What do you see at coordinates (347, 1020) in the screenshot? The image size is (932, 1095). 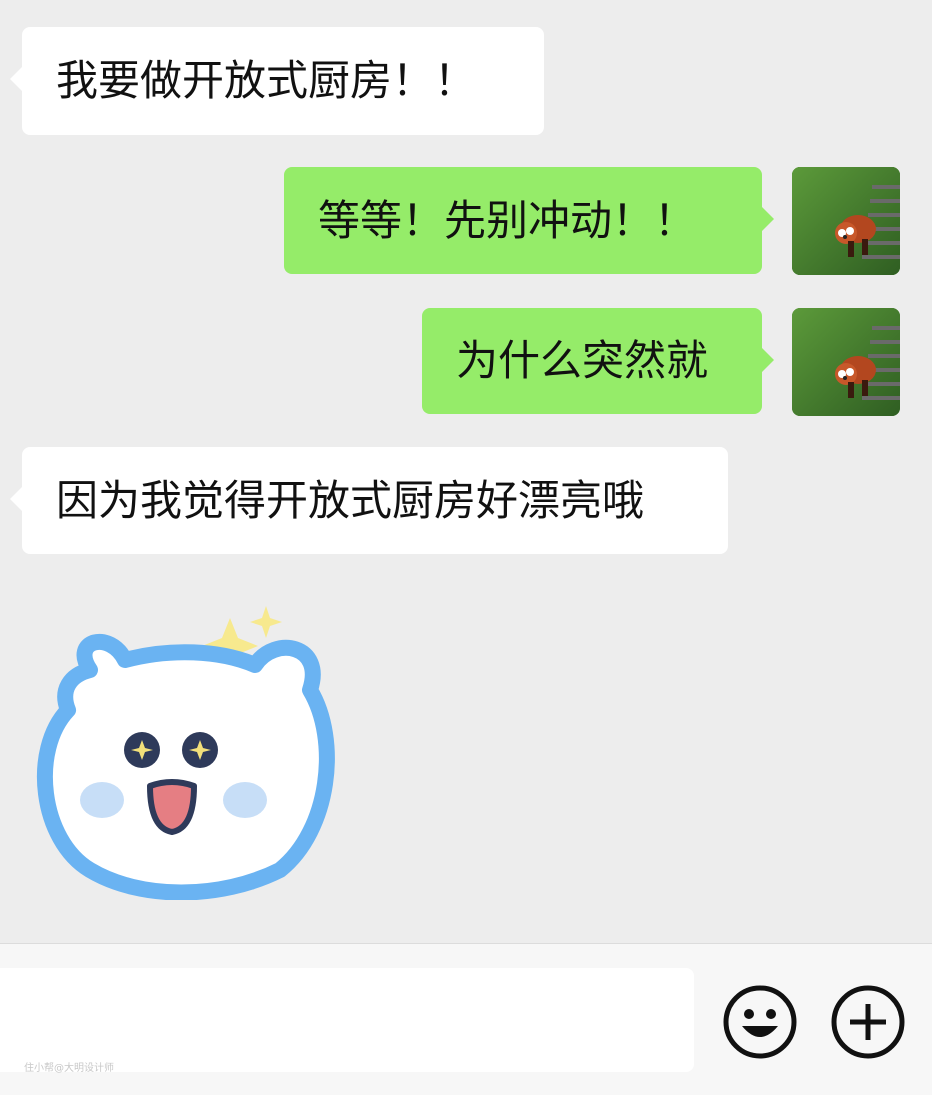 I see `message-input` at bounding box center [347, 1020].